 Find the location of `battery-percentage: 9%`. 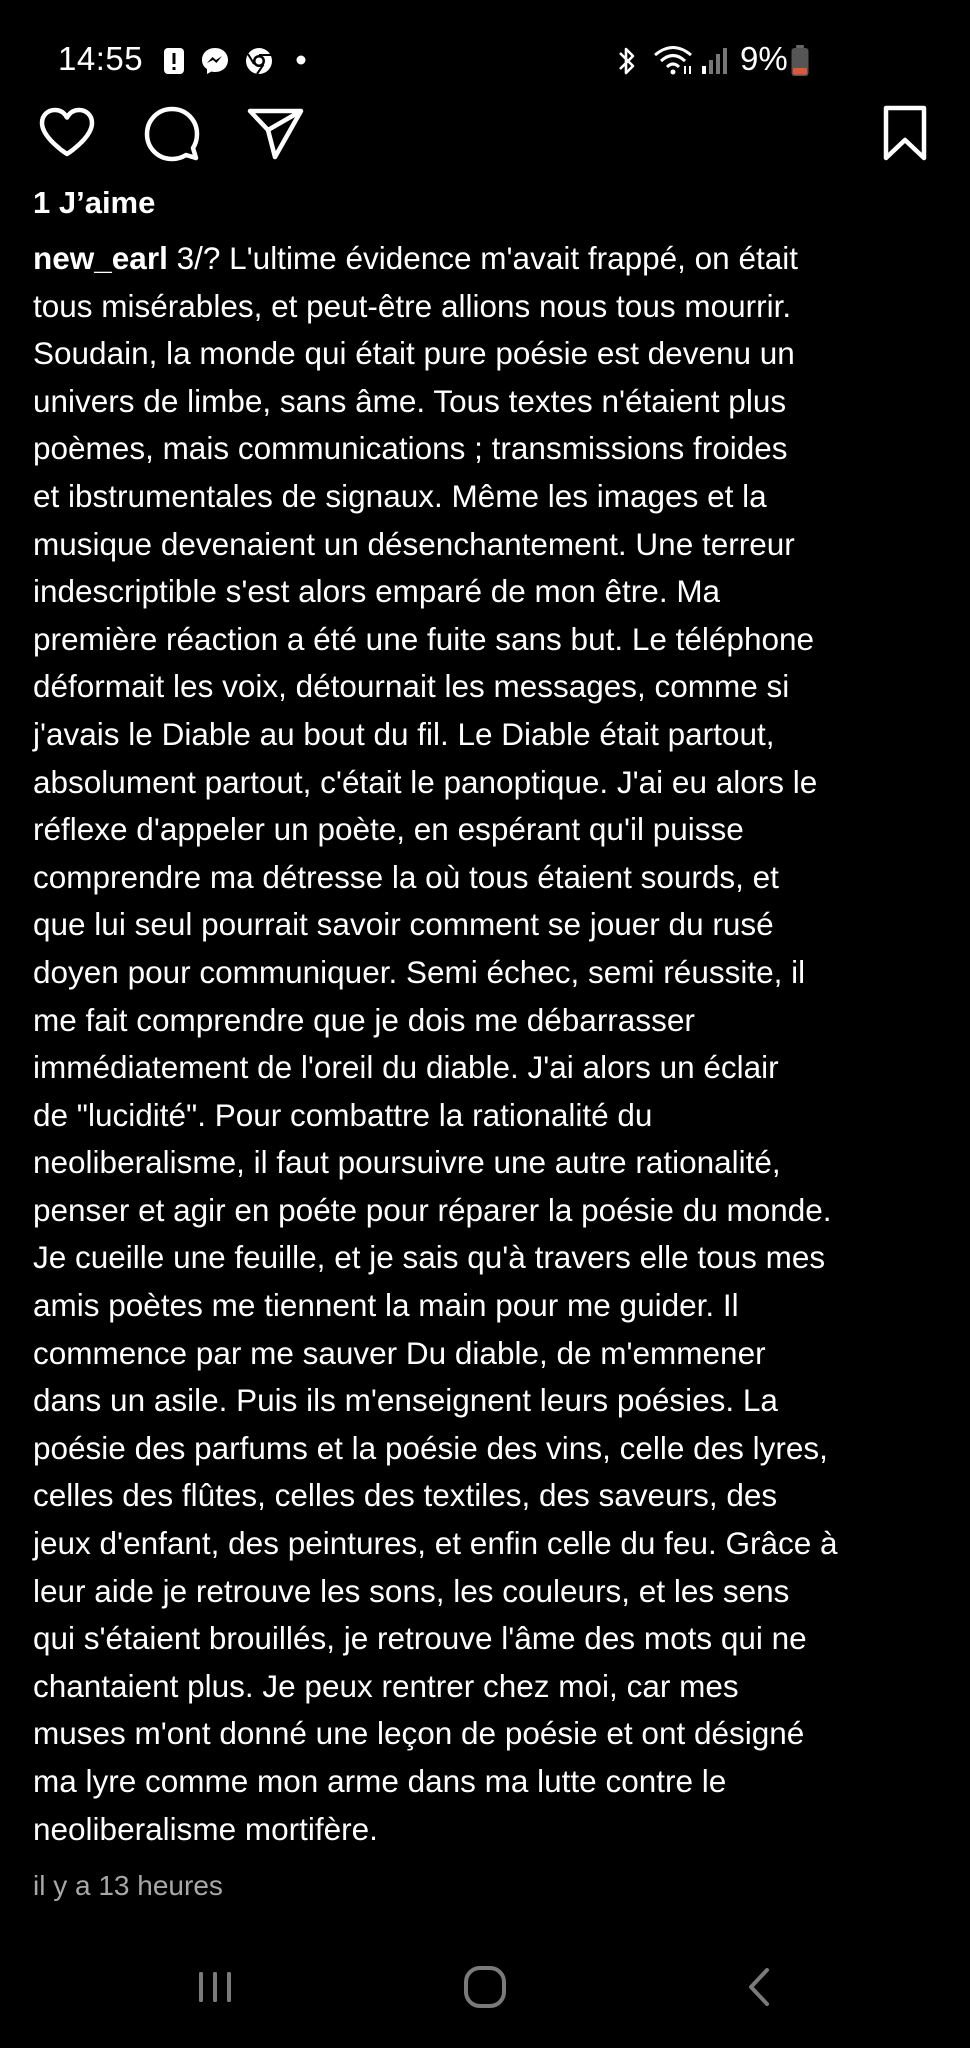

battery-percentage: 9% is located at coordinates (764, 58).